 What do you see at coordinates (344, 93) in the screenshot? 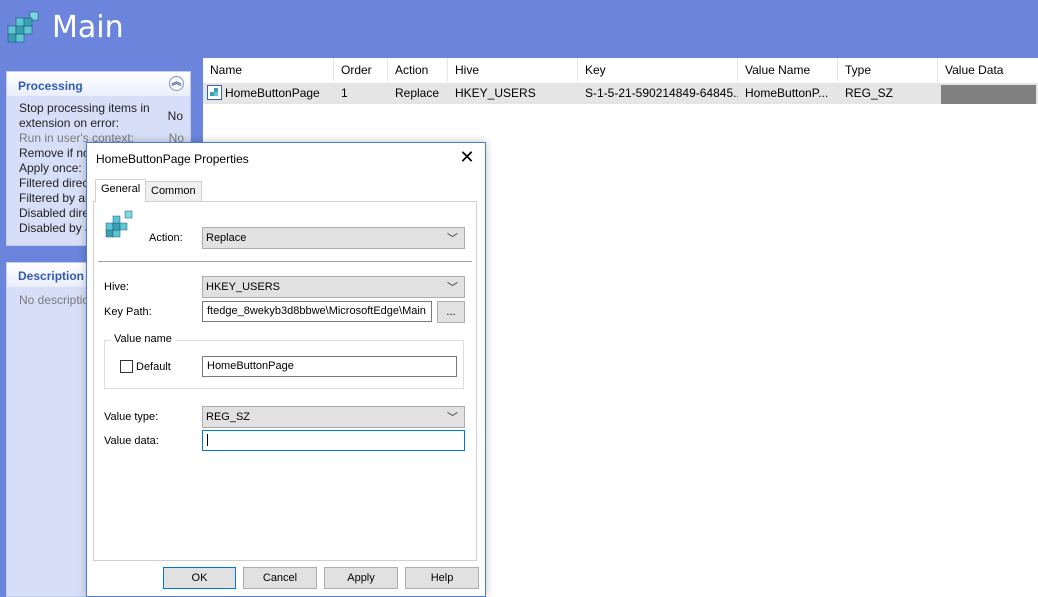
I see `cell-order: 1` at bounding box center [344, 93].